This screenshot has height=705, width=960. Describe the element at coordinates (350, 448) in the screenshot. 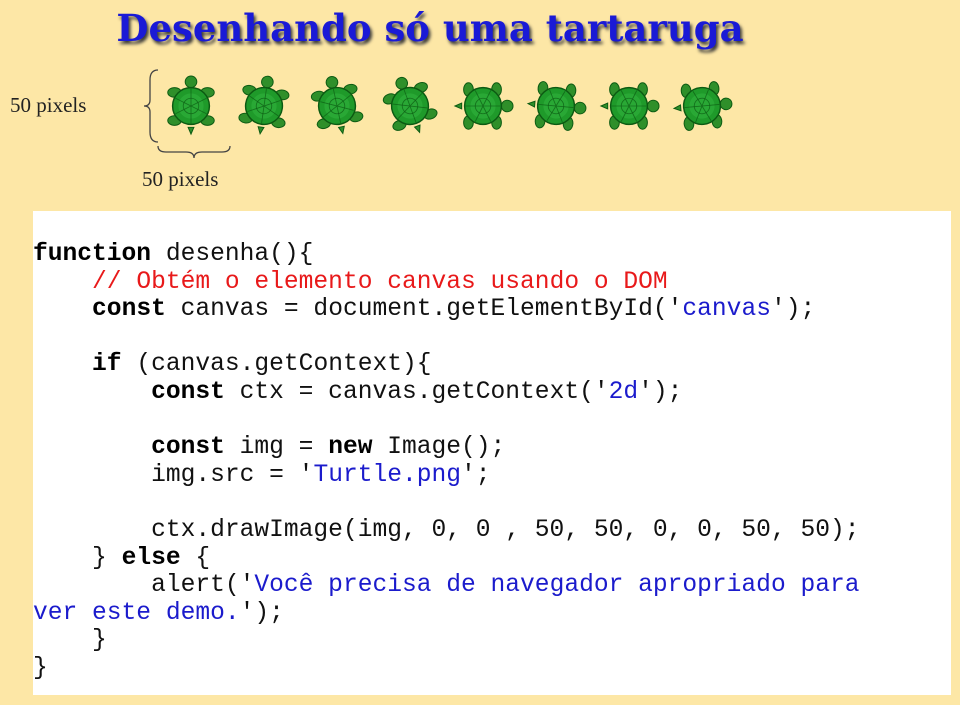

I see `code-token: new` at that location.